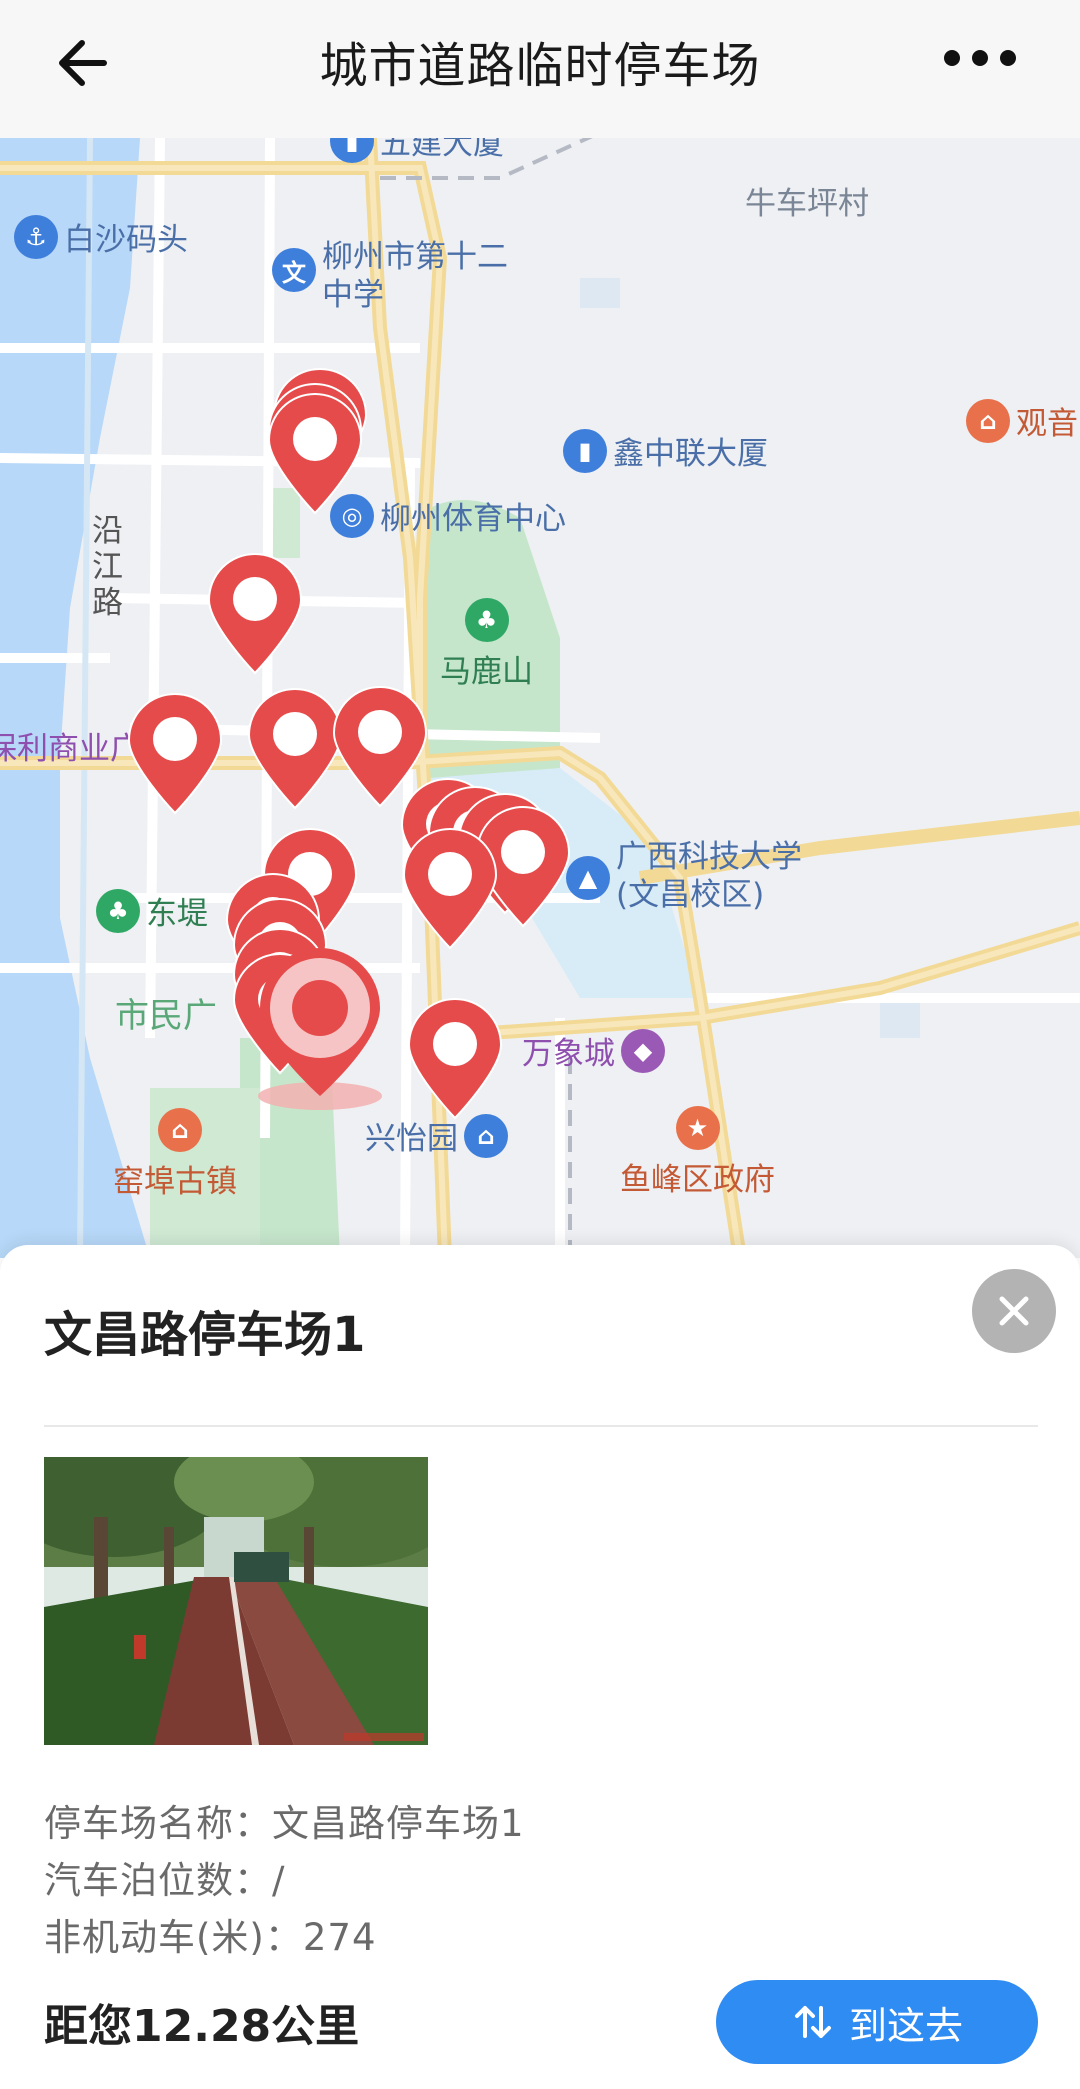  I want to click on selected-parking-marker, so click(325, 1033).